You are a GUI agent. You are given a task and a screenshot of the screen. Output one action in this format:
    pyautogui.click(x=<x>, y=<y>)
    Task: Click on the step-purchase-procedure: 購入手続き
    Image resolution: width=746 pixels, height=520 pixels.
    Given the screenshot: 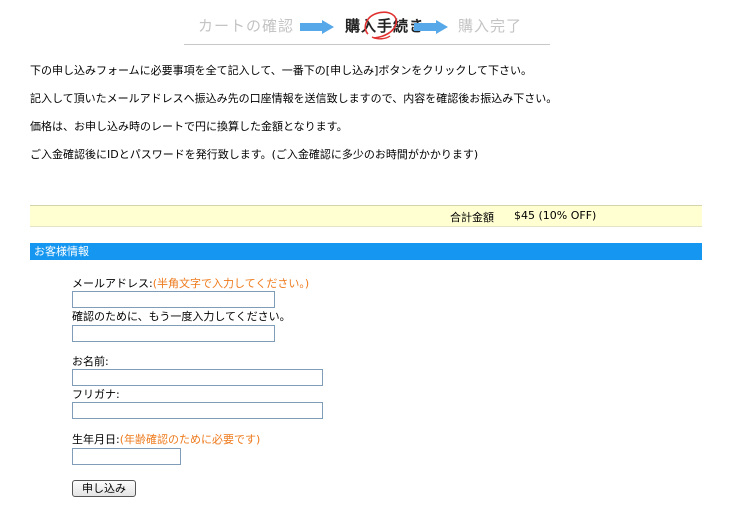 What is the action you would take?
    pyautogui.click(x=385, y=26)
    